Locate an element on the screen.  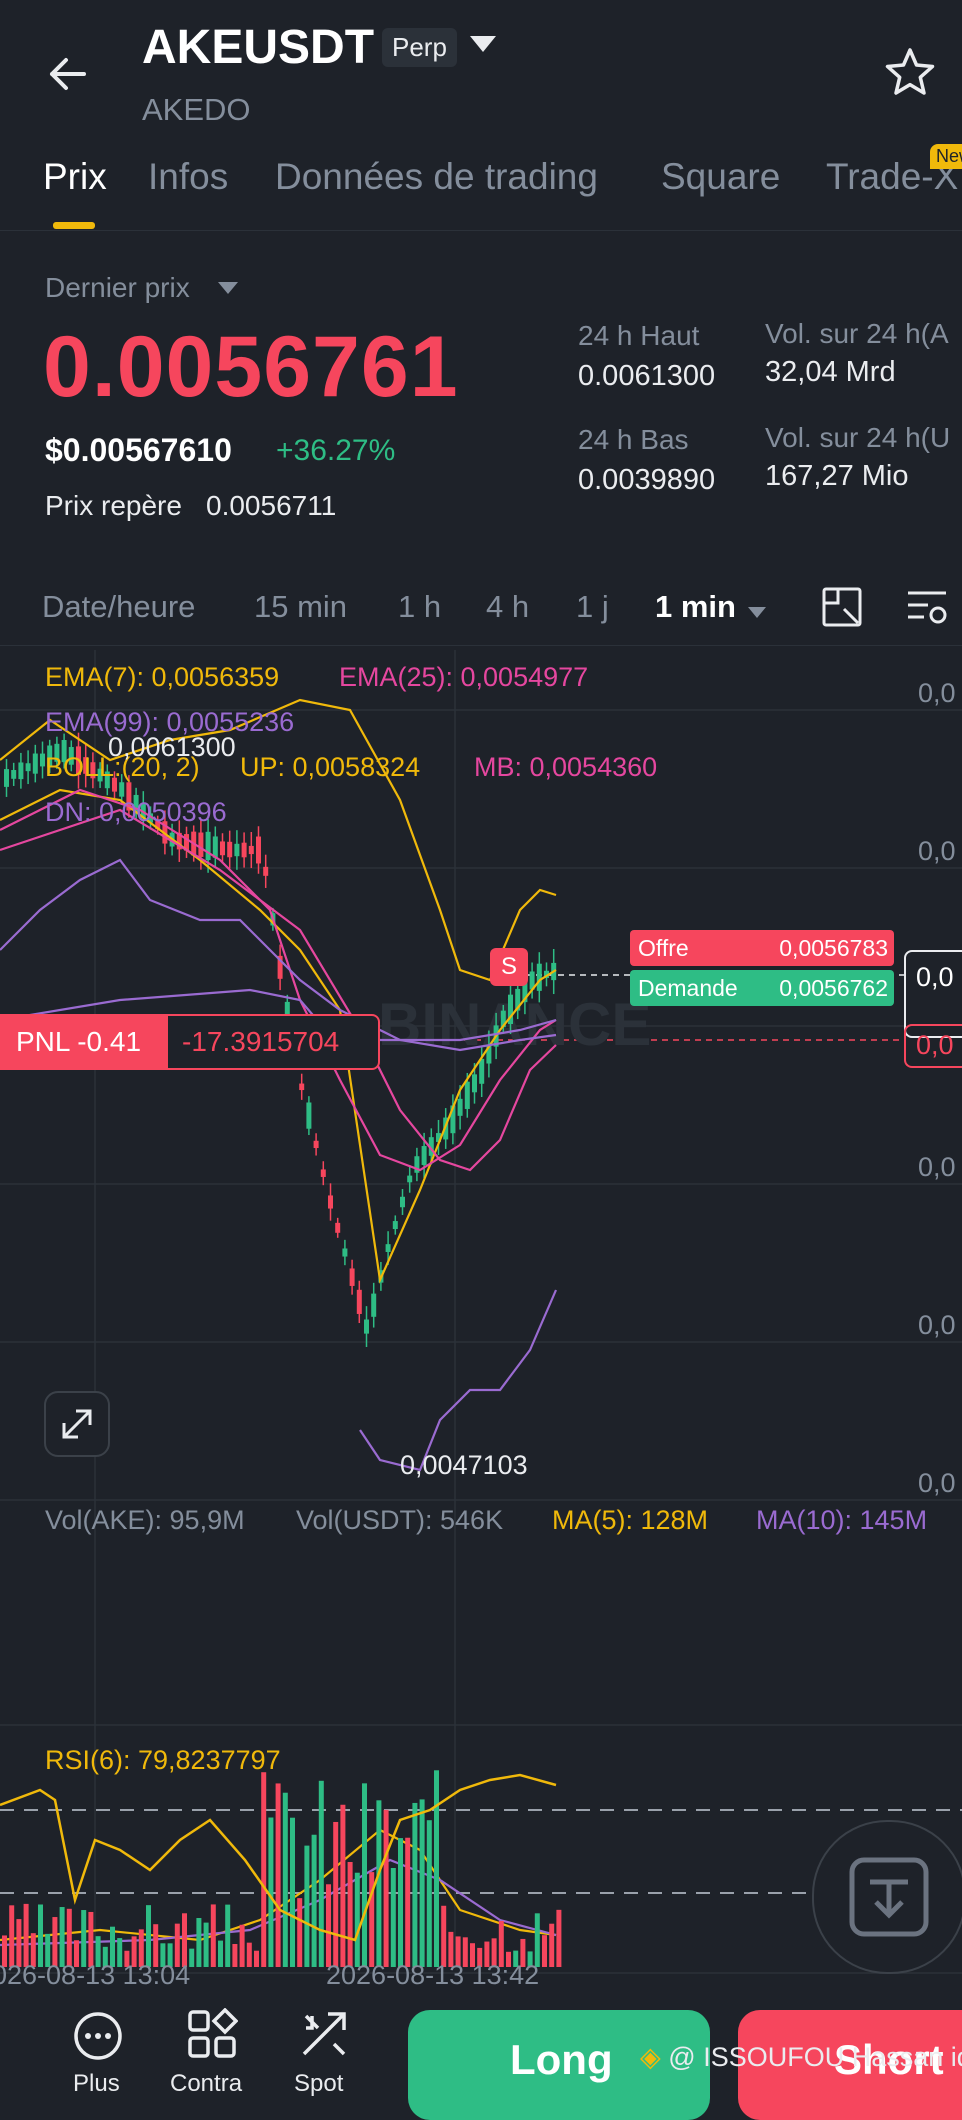
favorite-star-icon is located at coordinates (910, 72).